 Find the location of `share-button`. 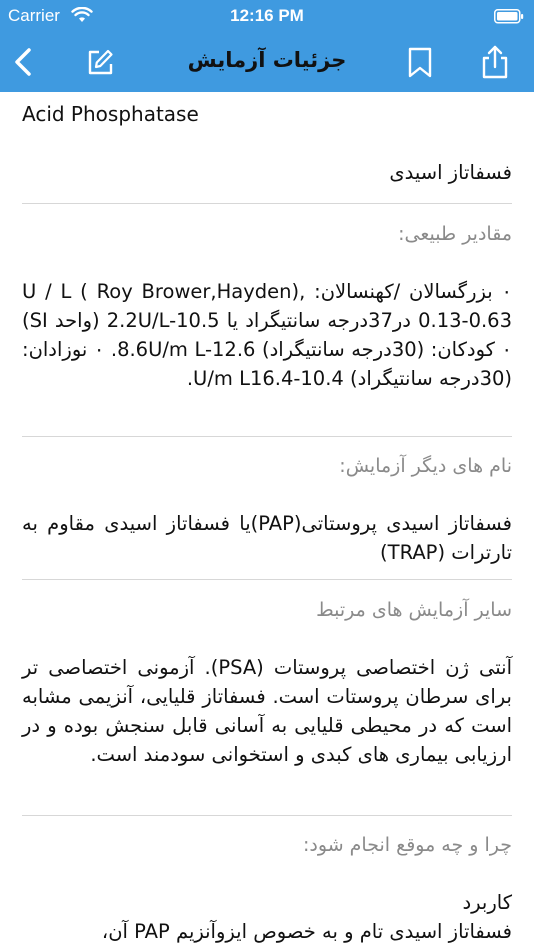

share-button is located at coordinates (495, 62).